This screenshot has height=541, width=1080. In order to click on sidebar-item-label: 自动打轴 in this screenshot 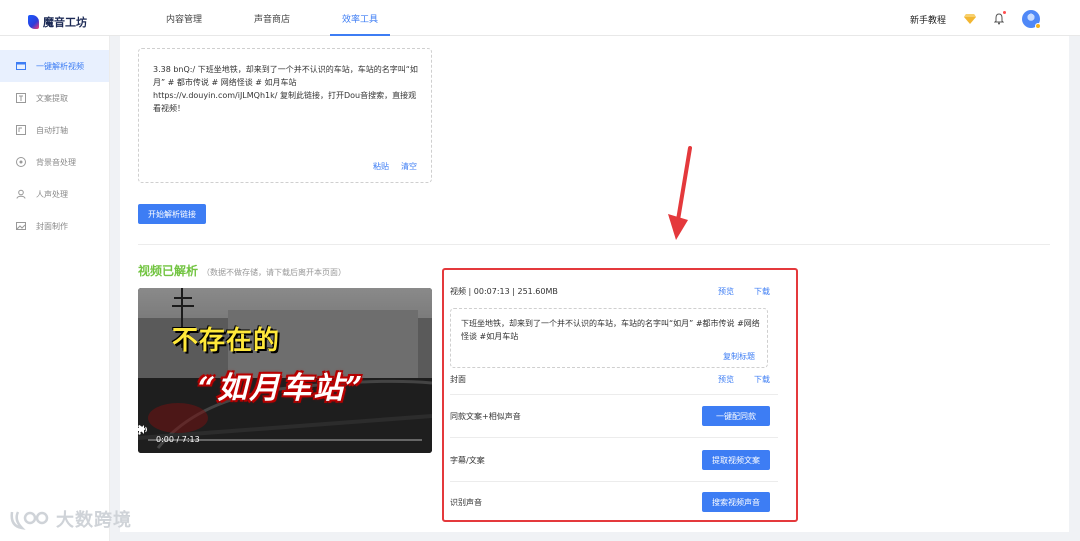, I will do `click(52, 130)`.